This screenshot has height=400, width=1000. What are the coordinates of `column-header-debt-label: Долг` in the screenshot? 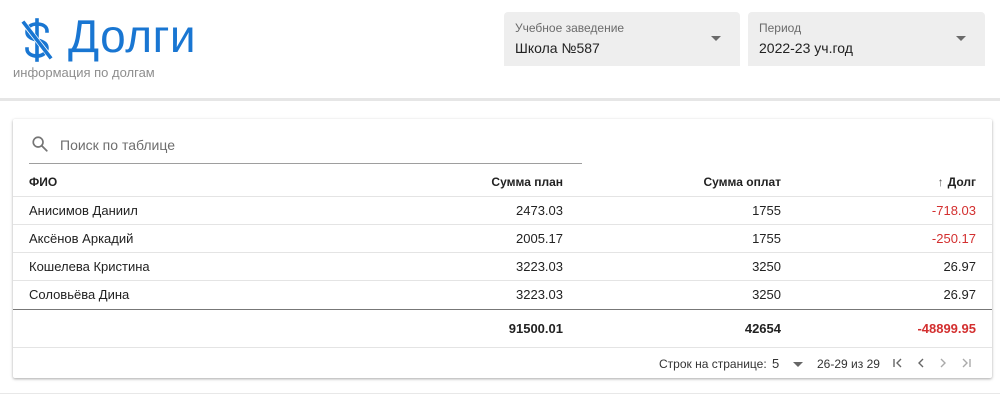 It's located at (961, 182).